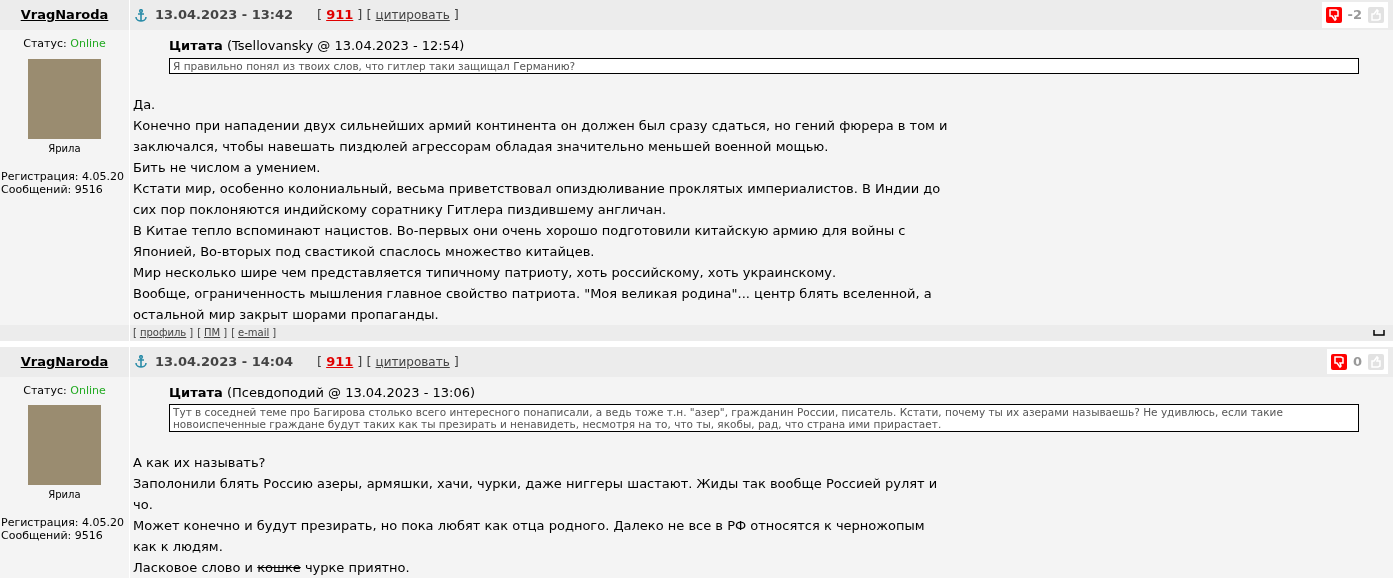  Describe the element at coordinates (323, 392) in the screenshot. I see `quote-title: Цитата (Псевдоподий @ 13.04.2023 - 13:06)` at that location.